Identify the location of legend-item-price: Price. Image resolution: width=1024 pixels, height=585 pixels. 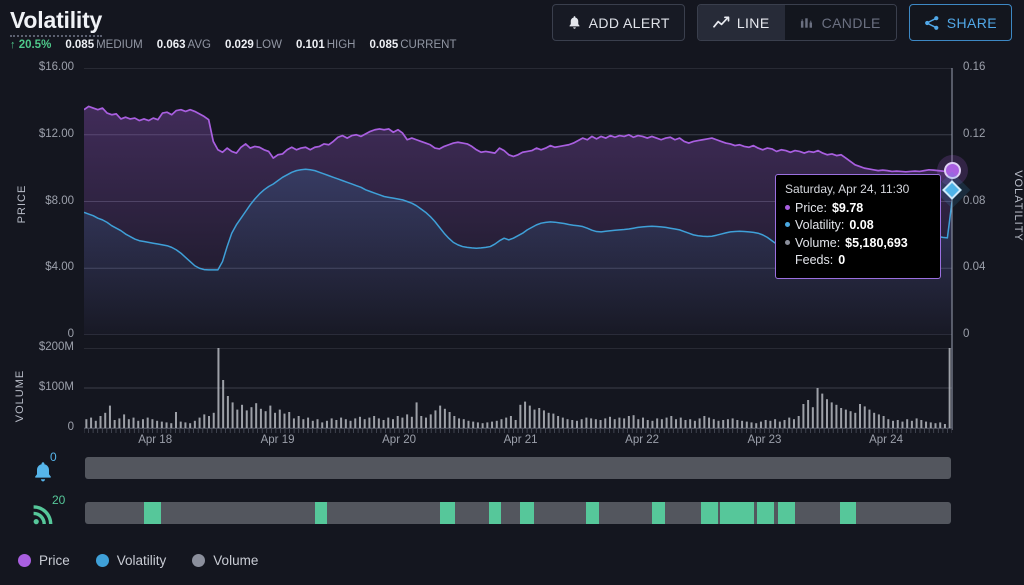
(44, 560).